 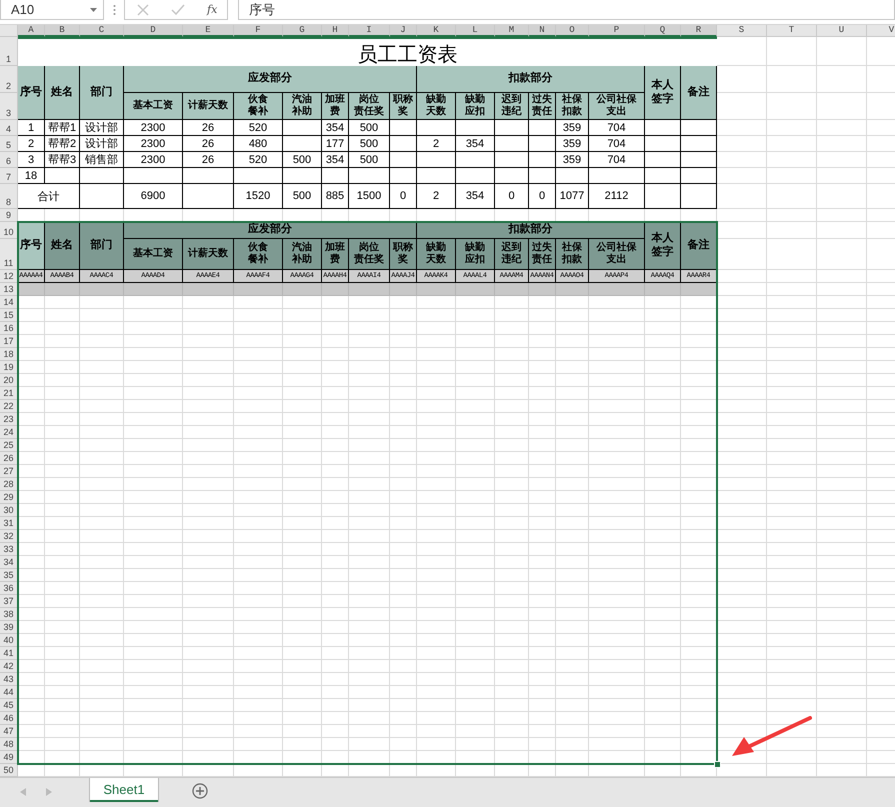 I want to click on row-header: 34, so click(x=9, y=562).